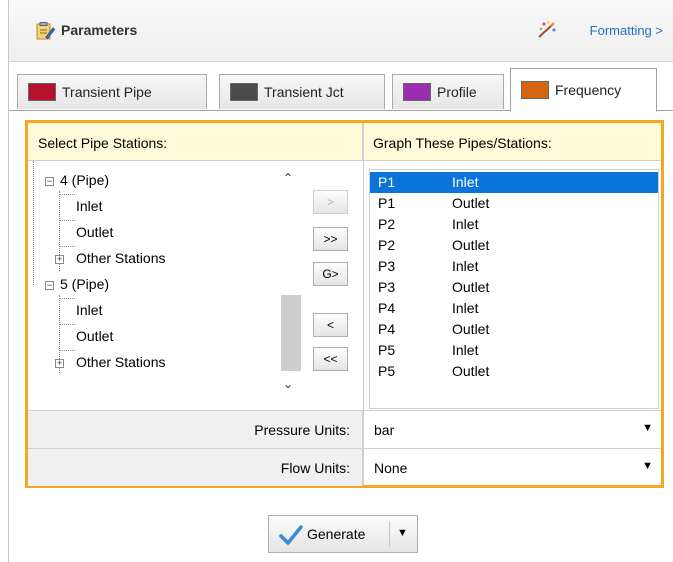 Image resolution: width=673 pixels, height=562 pixels. What do you see at coordinates (514, 182) in the screenshot?
I see `list-item: P1 Inlet` at bounding box center [514, 182].